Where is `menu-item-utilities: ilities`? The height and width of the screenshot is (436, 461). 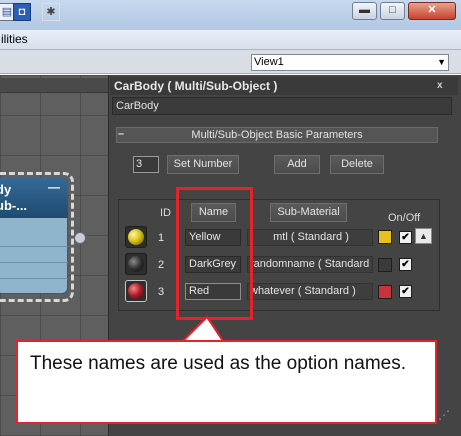
menu-item-utilities: ilities is located at coordinates (14, 39).